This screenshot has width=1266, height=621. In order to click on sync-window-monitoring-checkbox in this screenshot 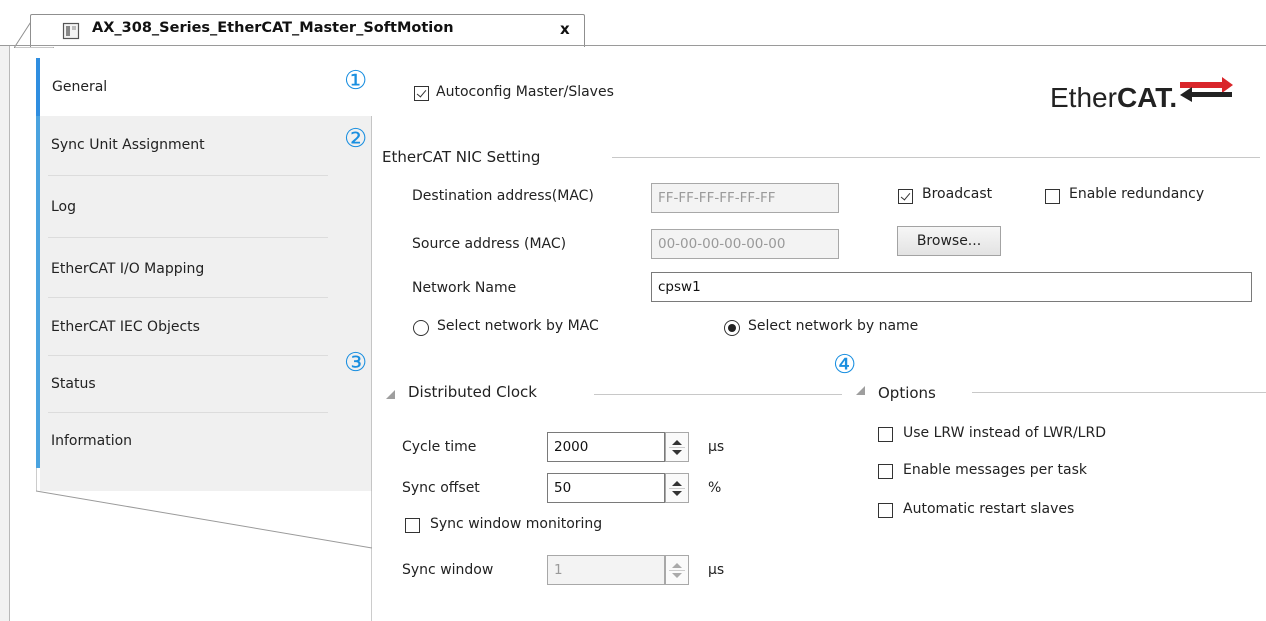, I will do `click(412, 525)`.